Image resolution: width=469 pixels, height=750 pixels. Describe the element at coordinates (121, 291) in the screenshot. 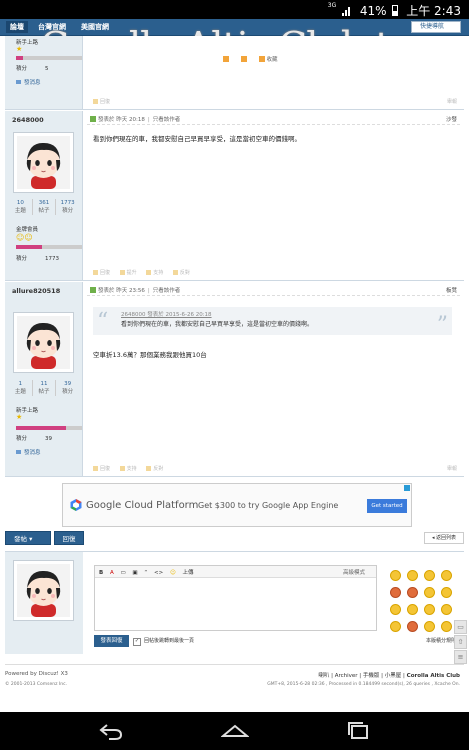

I see `post-time: 發表於 昨天 23:56` at that location.